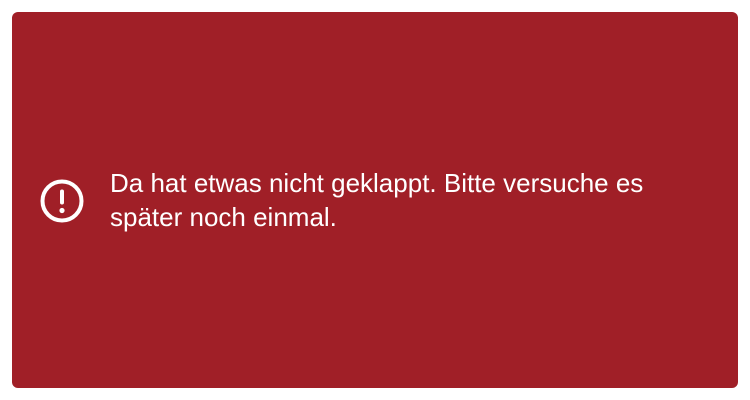  What do you see at coordinates (62, 201) in the screenshot?
I see `exclamation-circle-icon` at bounding box center [62, 201].